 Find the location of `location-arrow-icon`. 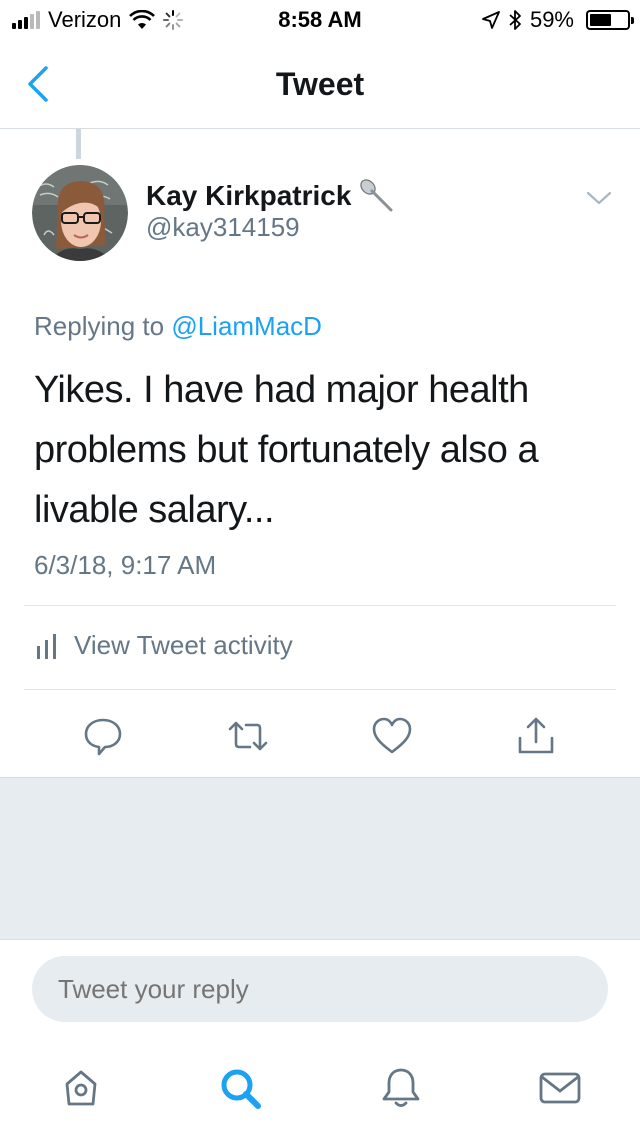

location-arrow-icon is located at coordinates (491, 20).